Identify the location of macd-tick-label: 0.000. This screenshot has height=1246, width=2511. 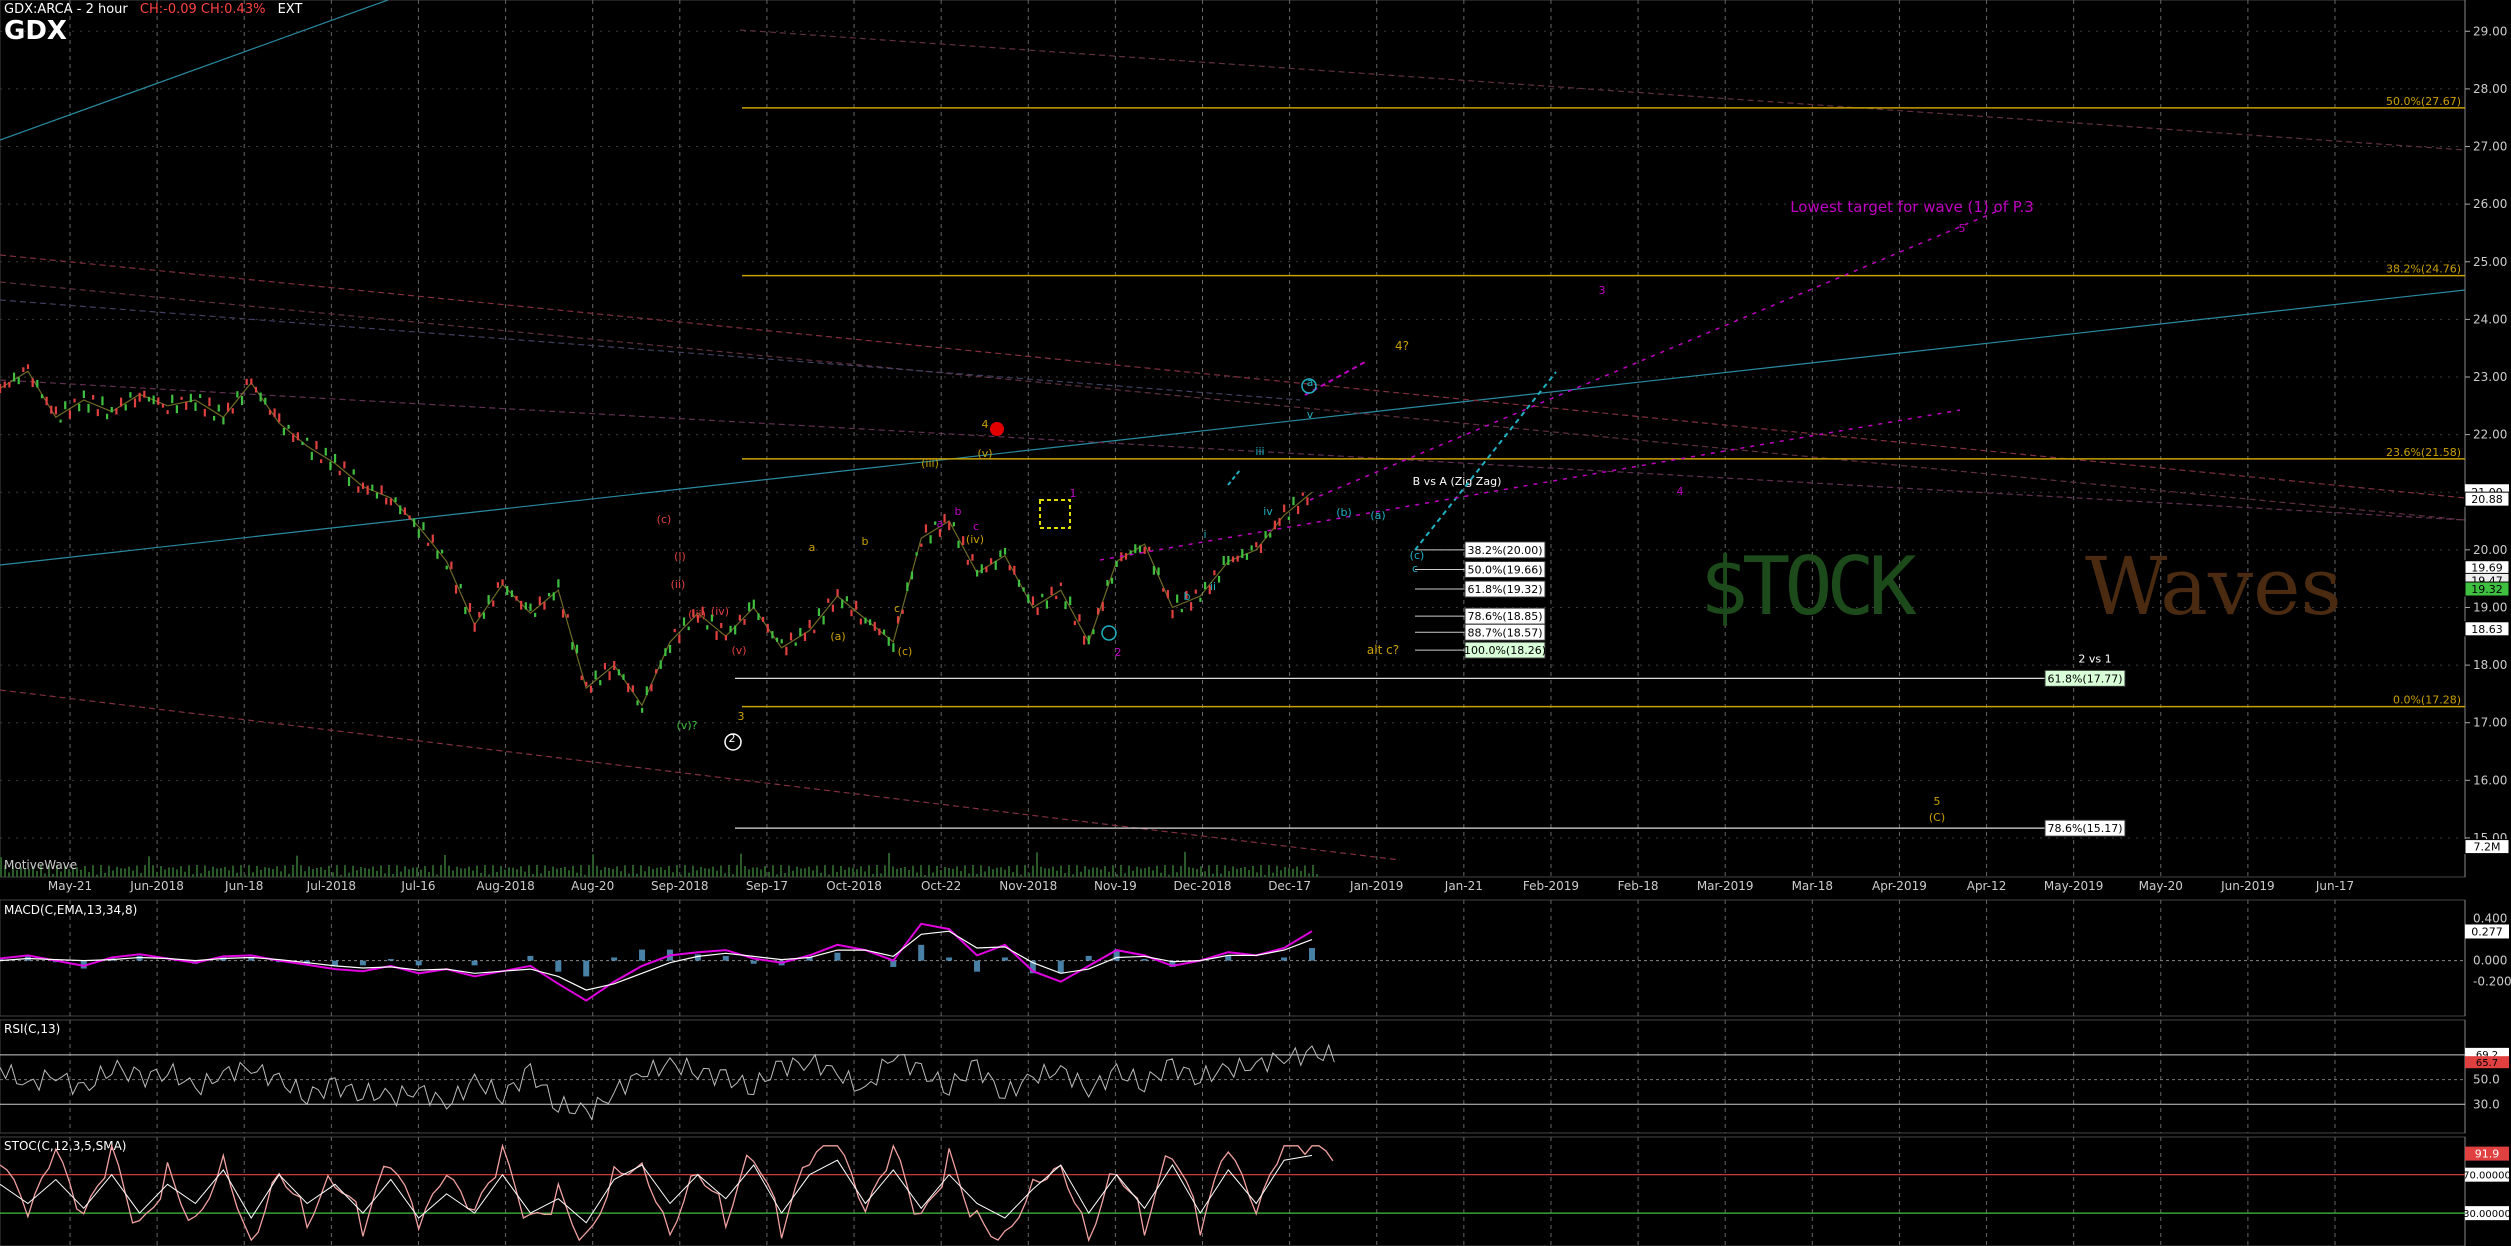
(2490, 961).